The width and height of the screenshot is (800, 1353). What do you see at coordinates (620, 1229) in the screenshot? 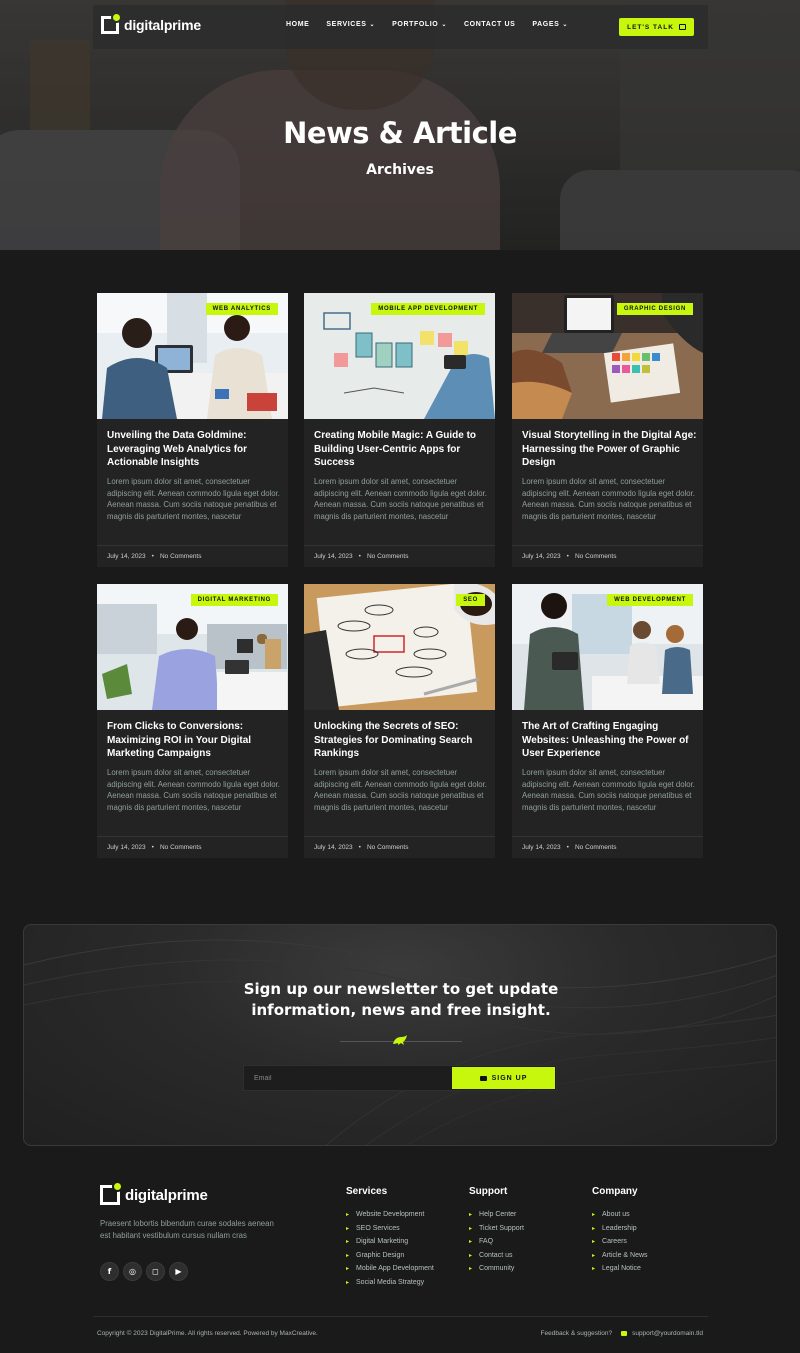
I see `footer-link: ▸ Leadership` at bounding box center [620, 1229].